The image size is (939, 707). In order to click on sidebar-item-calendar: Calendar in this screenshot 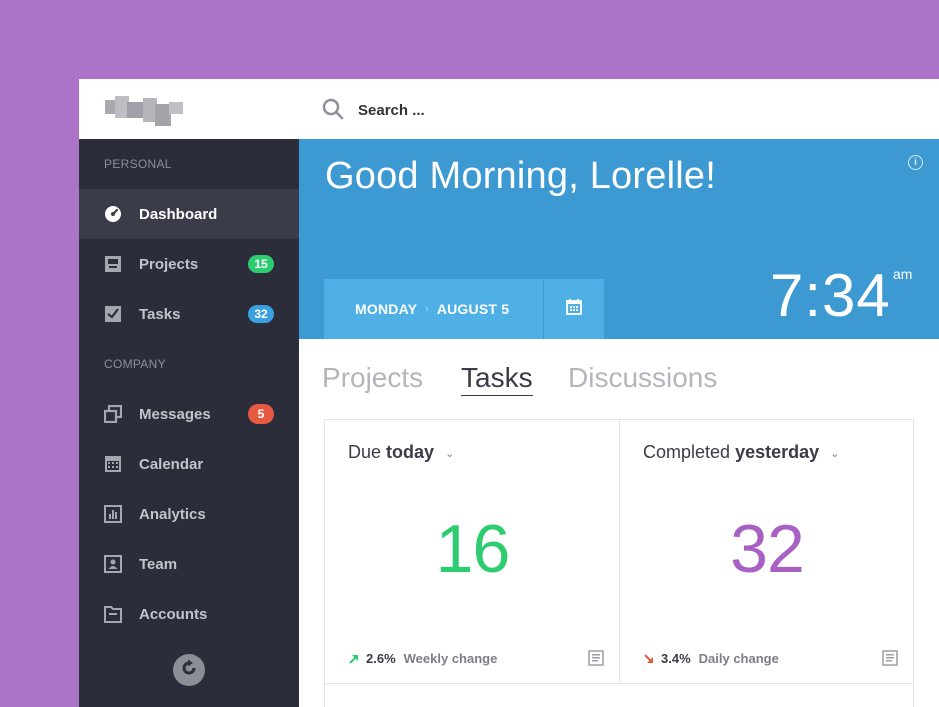, I will do `click(189, 464)`.